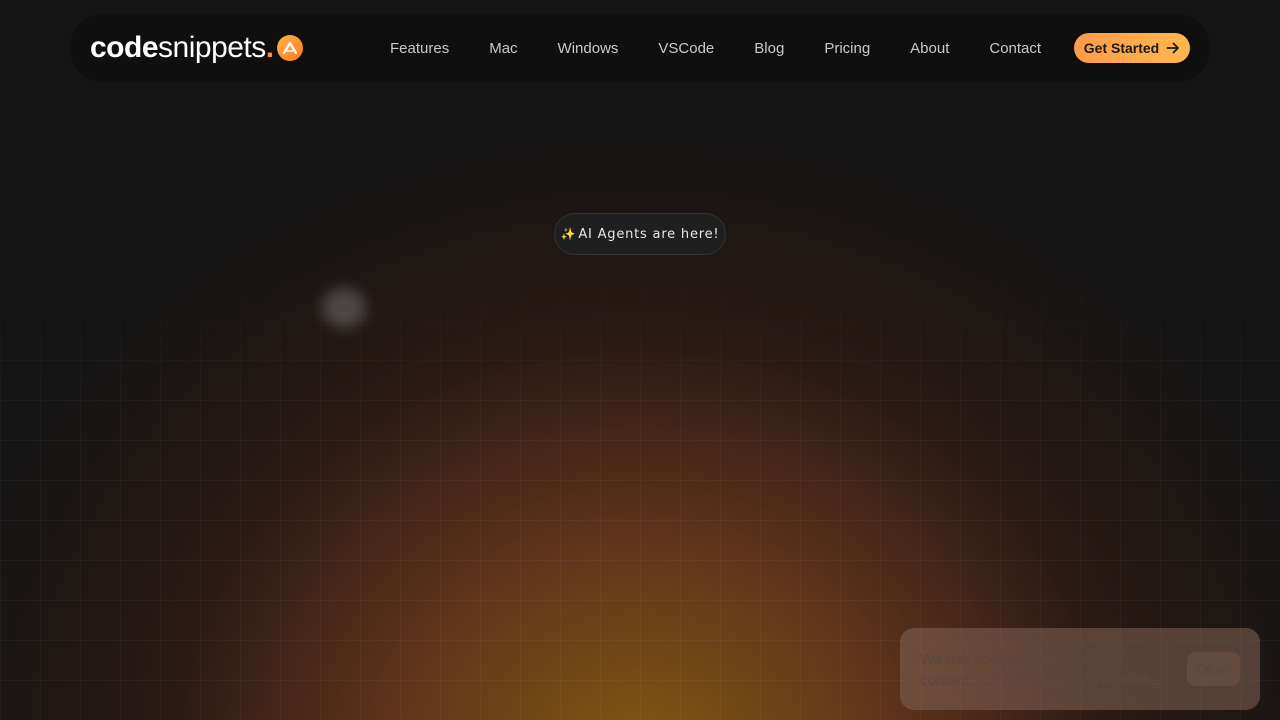 Image resolution: width=1280 pixels, height=720 pixels. Describe the element at coordinates (847, 48) in the screenshot. I see `nav-link-pricing: Pricing` at that location.